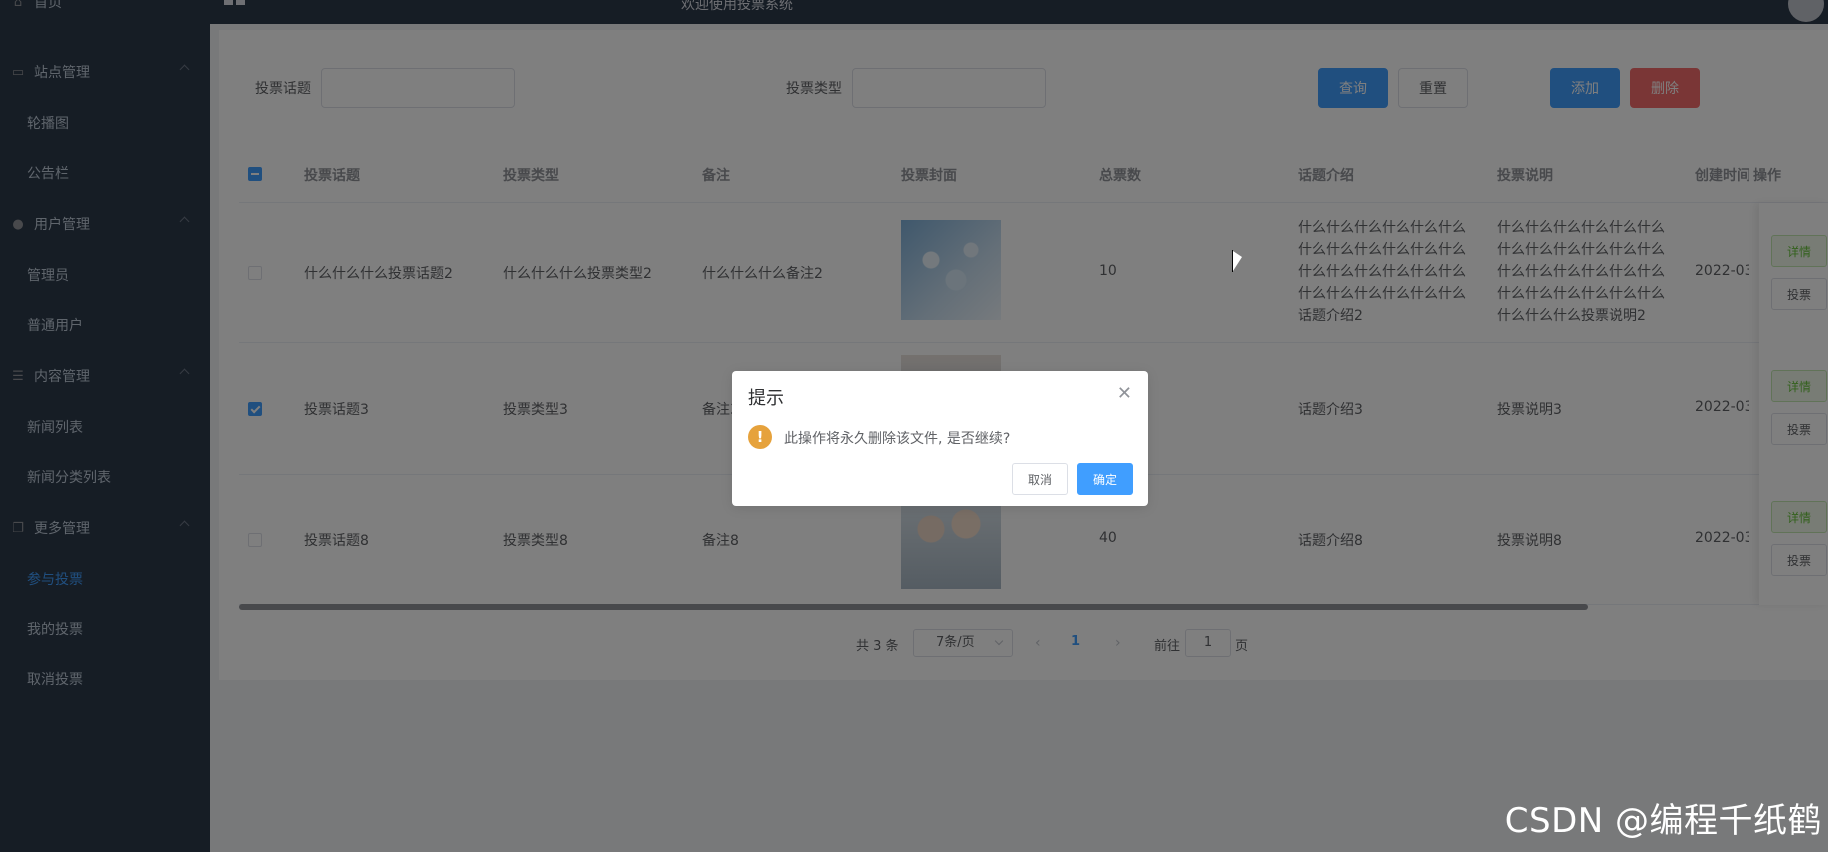 This screenshot has width=1828, height=852. Describe the element at coordinates (1237, 261) in the screenshot. I see `mouse-cursor-icon` at that location.